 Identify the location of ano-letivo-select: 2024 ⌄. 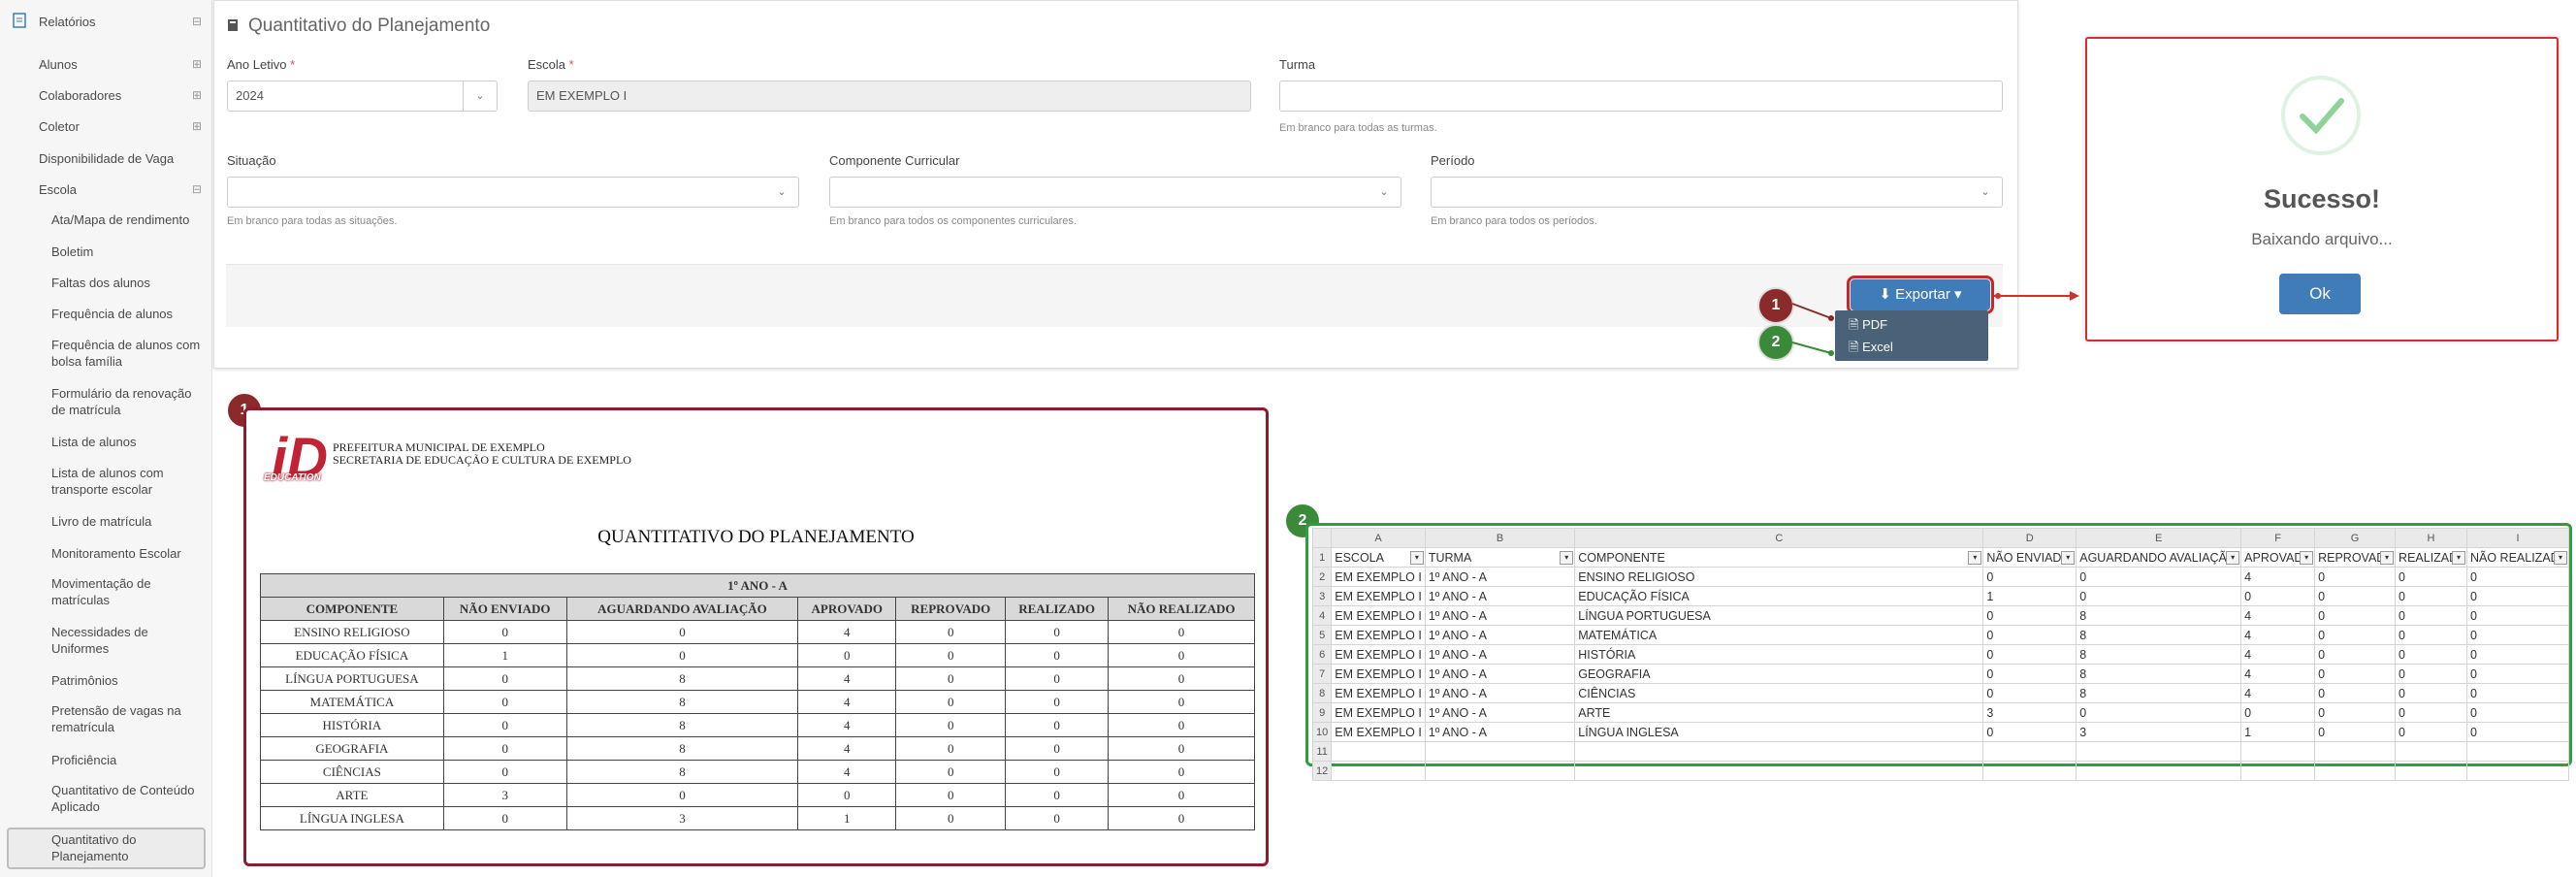
(362, 96).